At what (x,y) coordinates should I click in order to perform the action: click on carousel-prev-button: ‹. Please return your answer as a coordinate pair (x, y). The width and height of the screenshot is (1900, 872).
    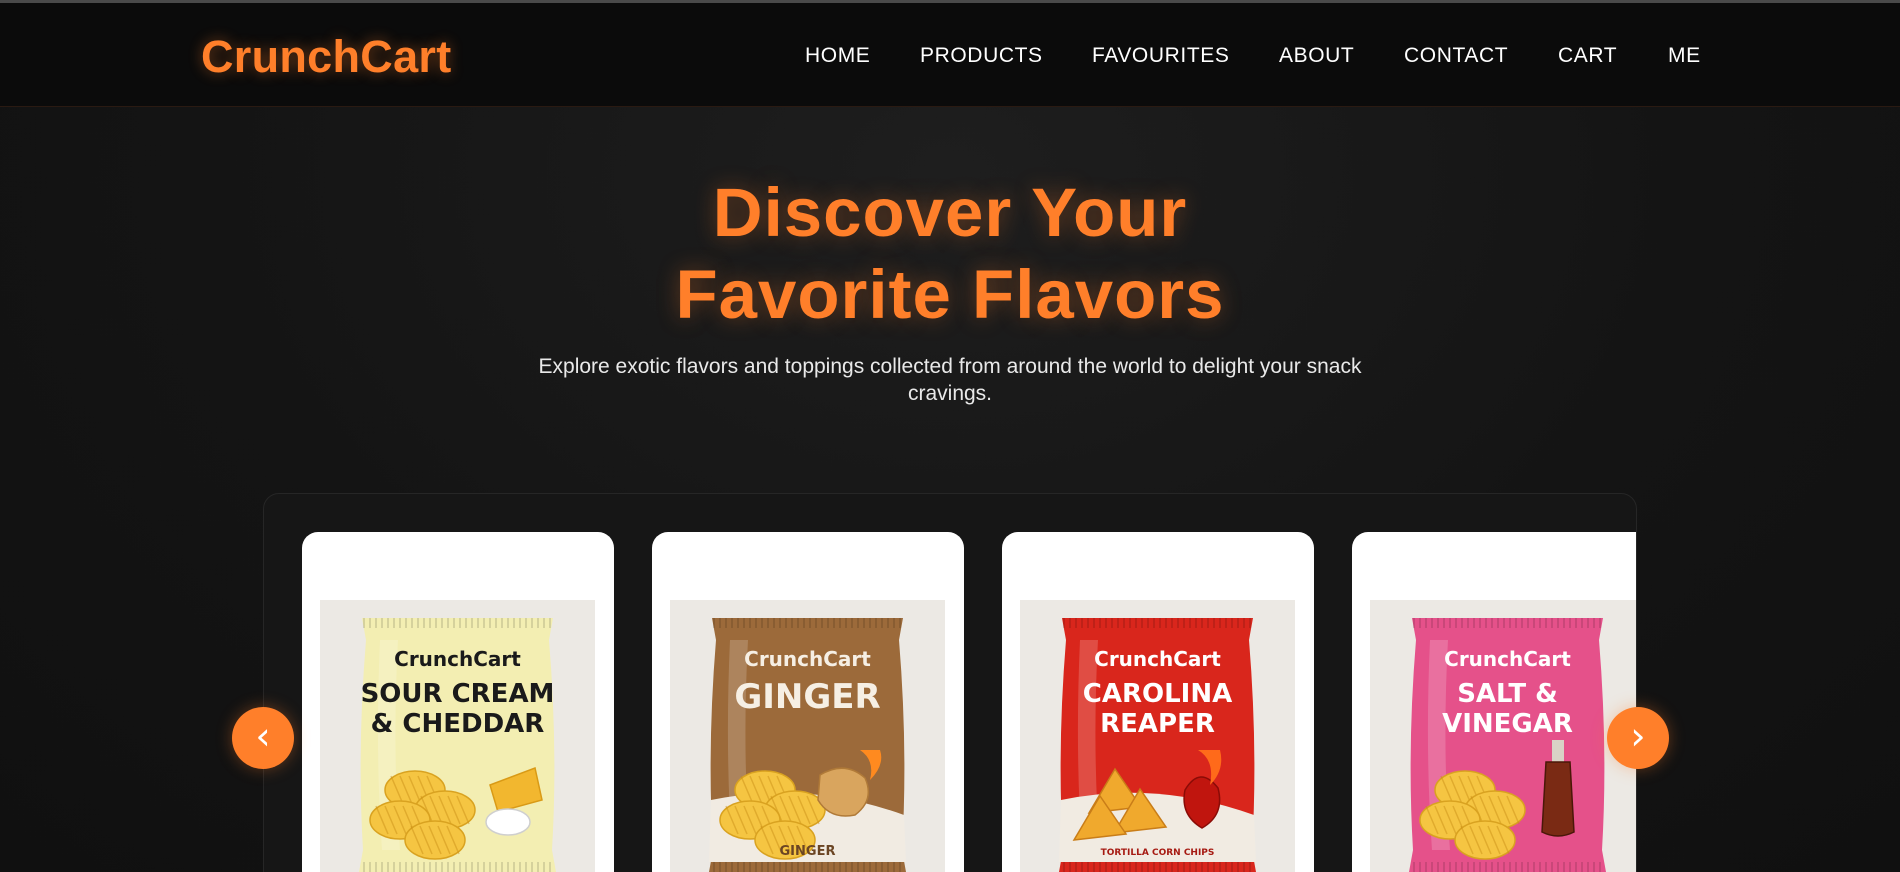
    Looking at the image, I should click on (263, 738).